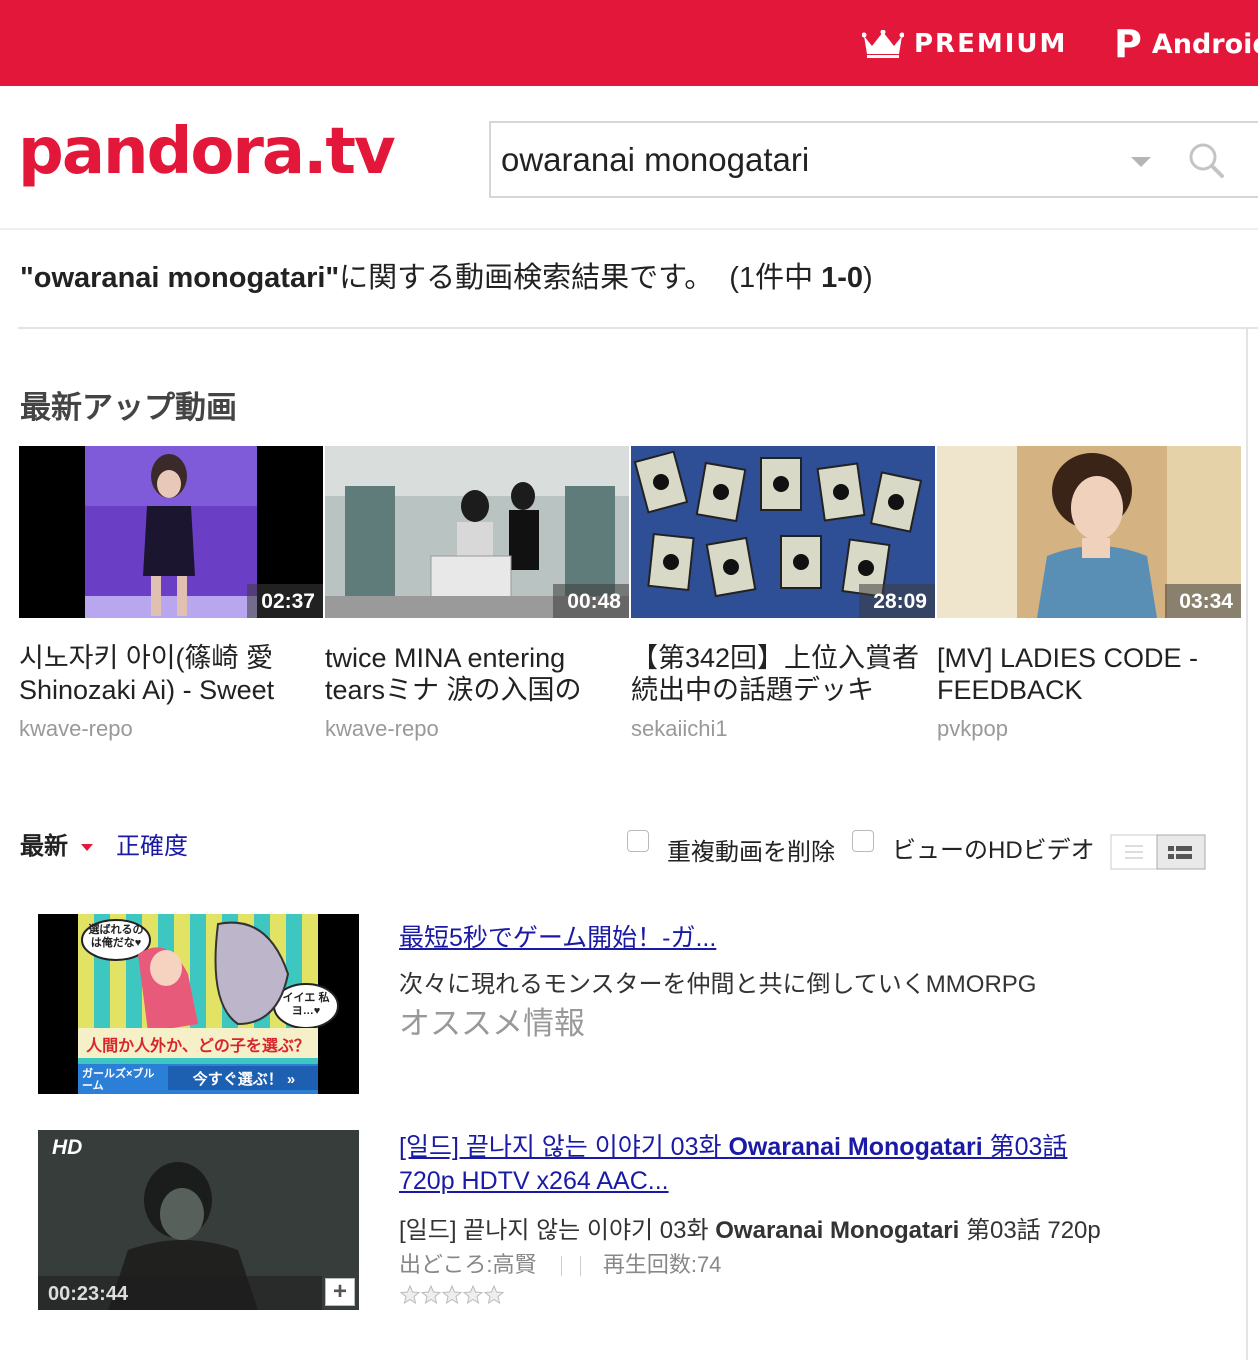  I want to click on latest-video-duration: 00:48, so click(591, 601).